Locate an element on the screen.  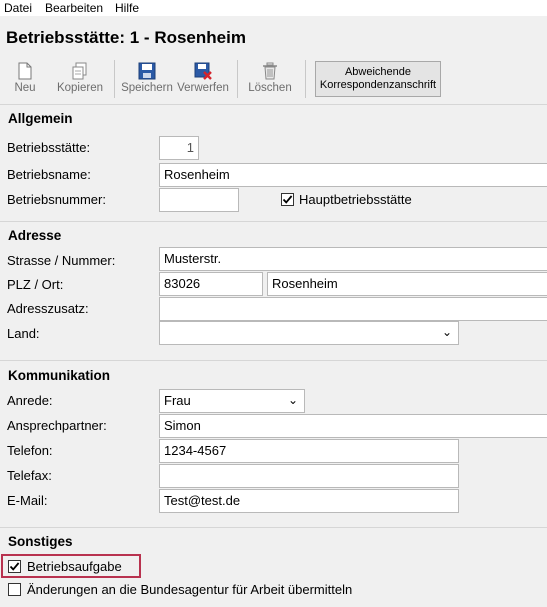
report-changes-checkbox is located at coordinates (14, 589).